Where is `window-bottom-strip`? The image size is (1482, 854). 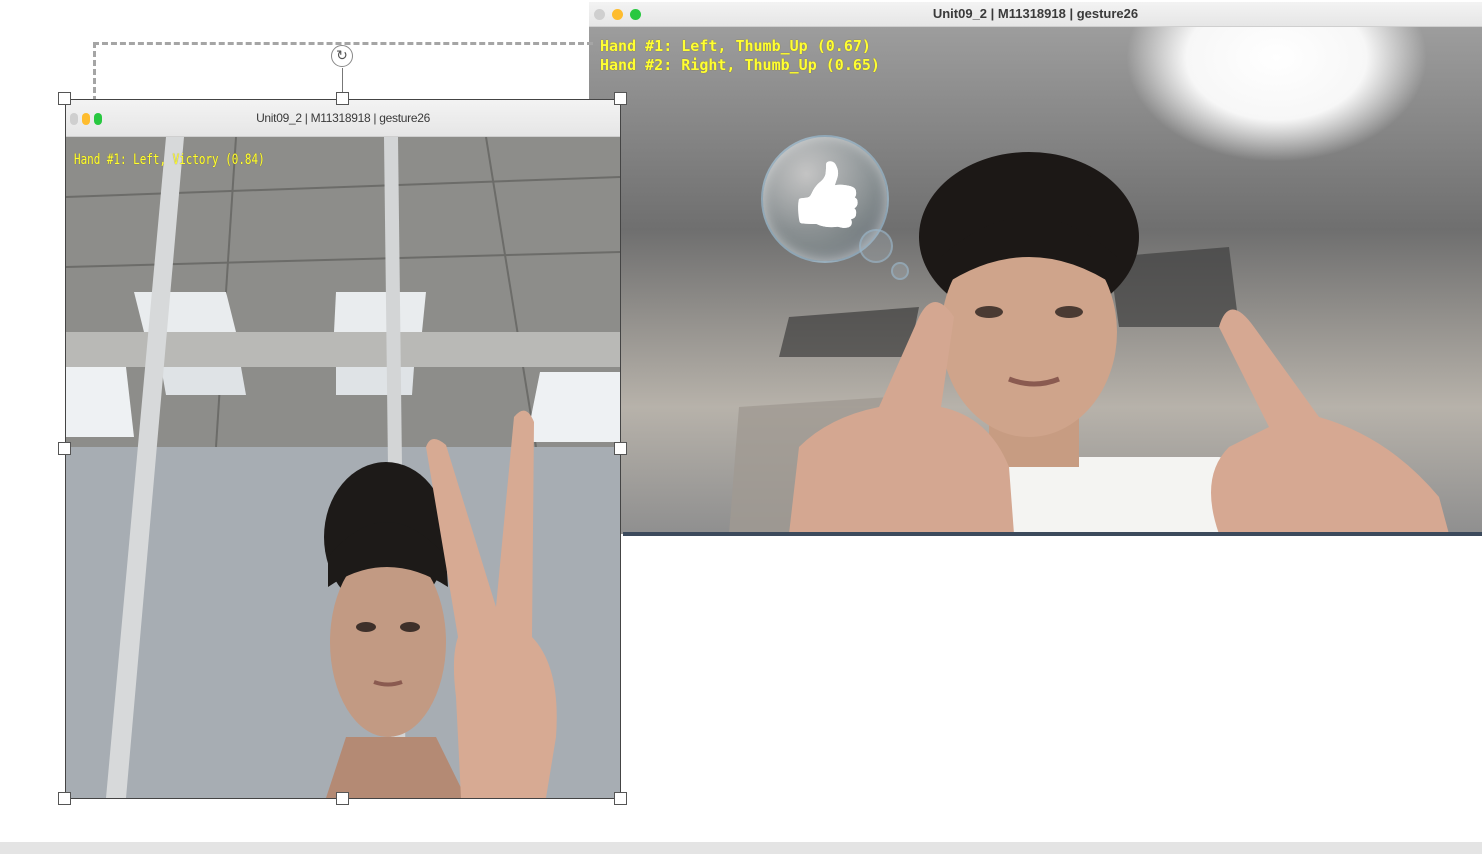 window-bottom-strip is located at coordinates (1052, 534).